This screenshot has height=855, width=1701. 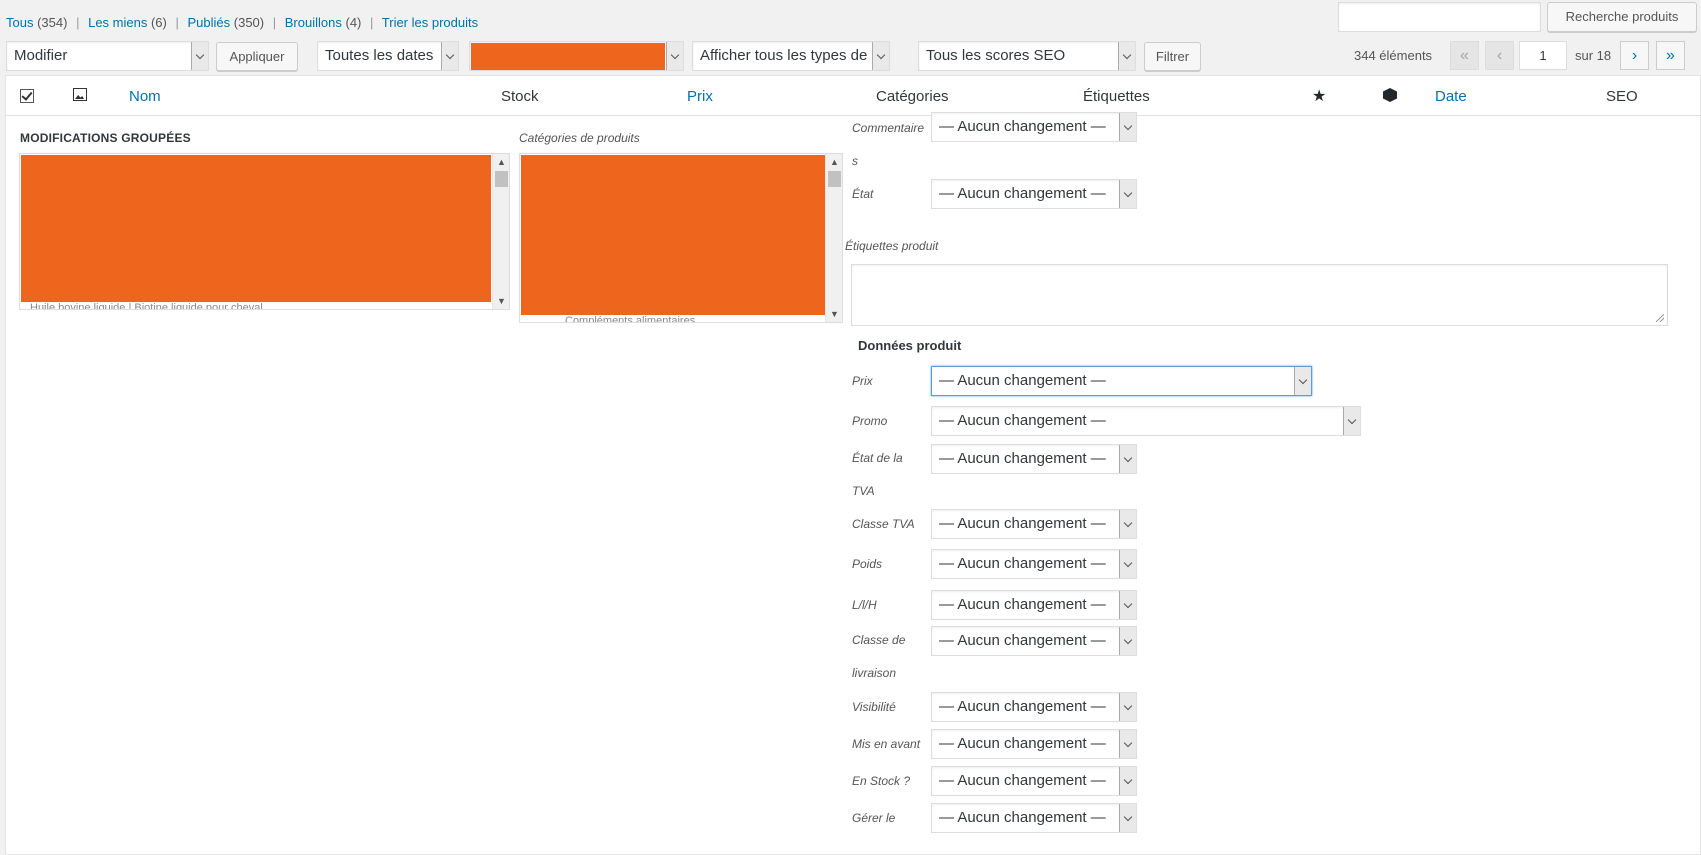 I want to click on bulk-action-select: Modifier, so click(x=107, y=56).